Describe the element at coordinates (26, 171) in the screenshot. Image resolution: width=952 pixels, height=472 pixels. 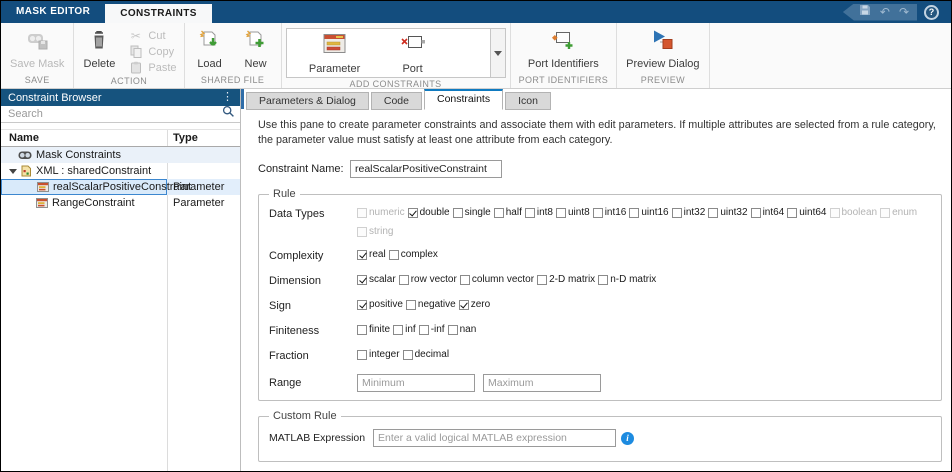
I see `xml-file-icon` at that location.